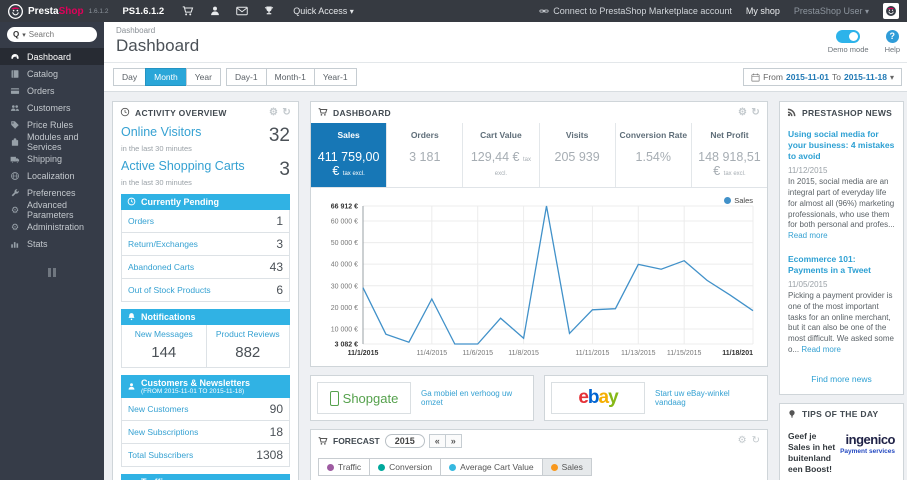 This screenshot has height=480, width=907. Describe the element at coordinates (831, 11) in the screenshot. I see `user-menu: PrestaShop User ▾` at that location.